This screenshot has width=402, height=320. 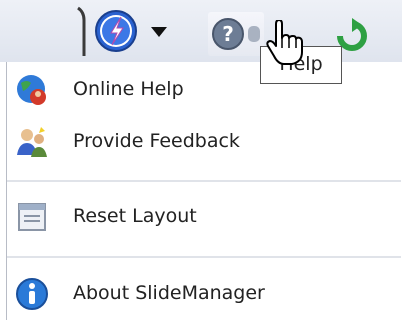 What do you see at coordinates (131, 31) in the screenshot?
I see `help-lightning-icon` at bounding box center [131, 31].